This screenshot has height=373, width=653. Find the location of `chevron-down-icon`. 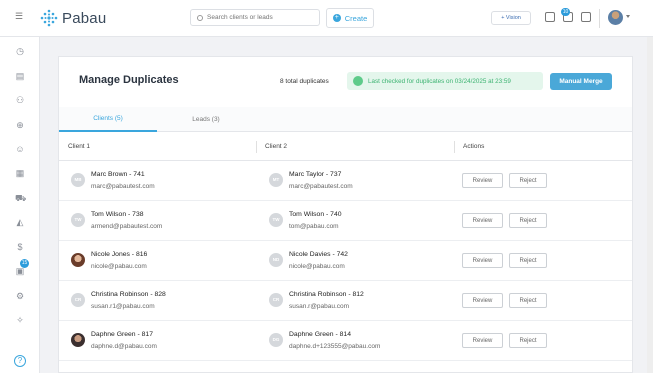

chevron-down-icon is located at coordinates (628, 16).